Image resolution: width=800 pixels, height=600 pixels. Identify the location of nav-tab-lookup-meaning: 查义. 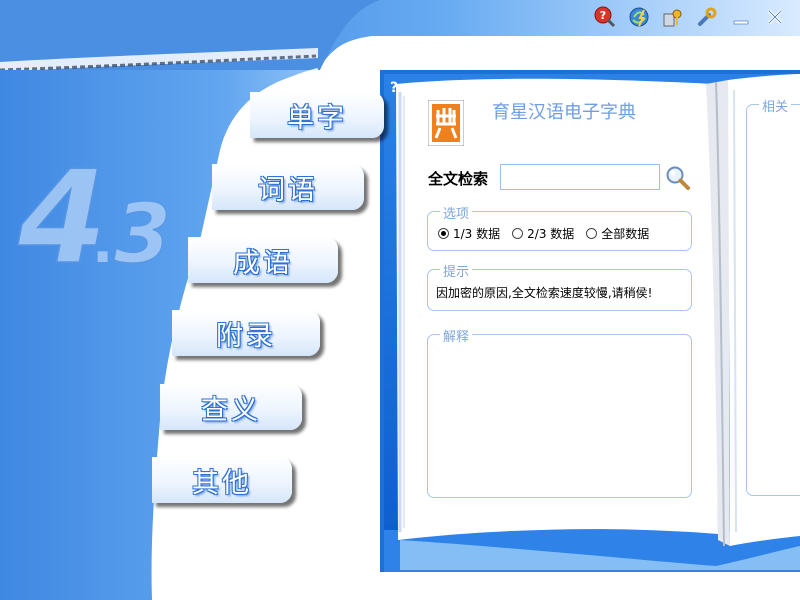
(231, 407).